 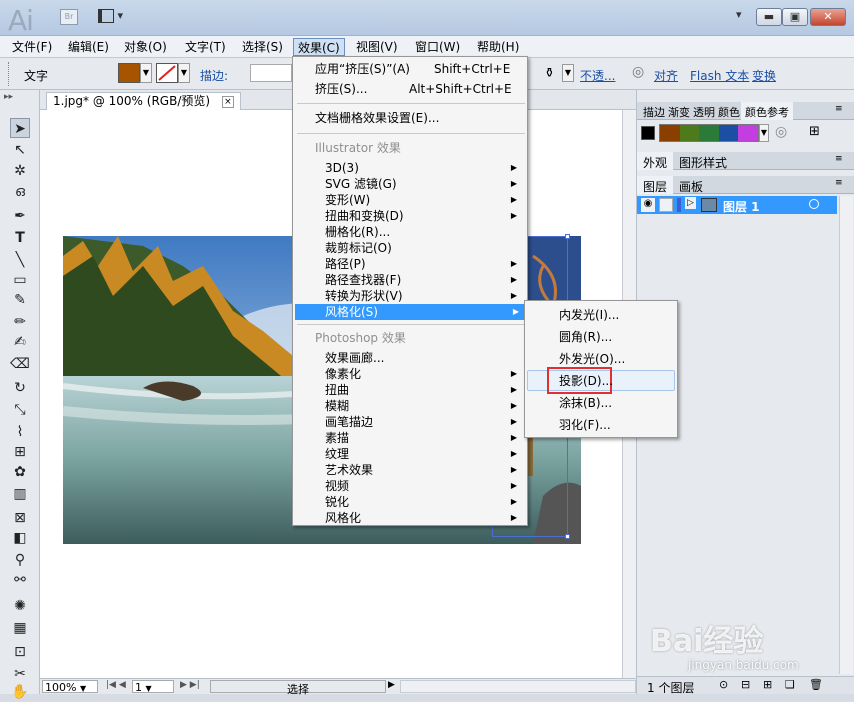 What do you see at coordinates (205, 47) in the screenshot?
I see `menu-type: 文字(T)` at bounding box center [205, 47].